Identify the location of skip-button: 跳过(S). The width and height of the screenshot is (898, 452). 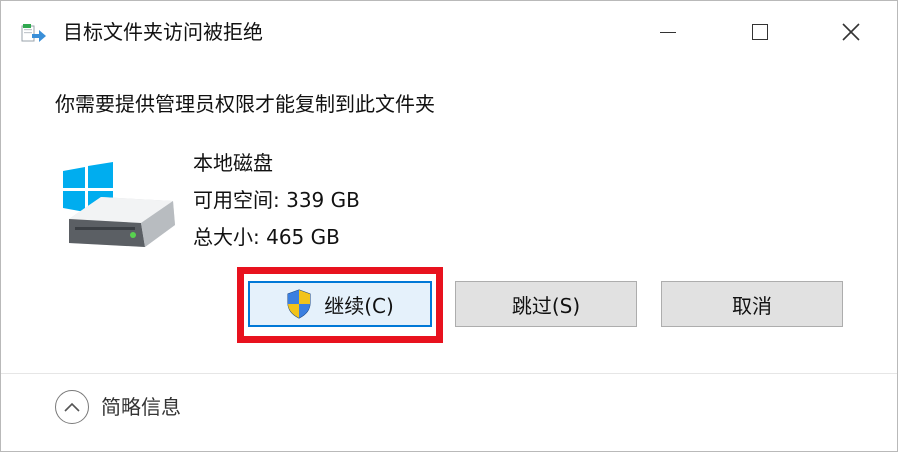
(546, 304).